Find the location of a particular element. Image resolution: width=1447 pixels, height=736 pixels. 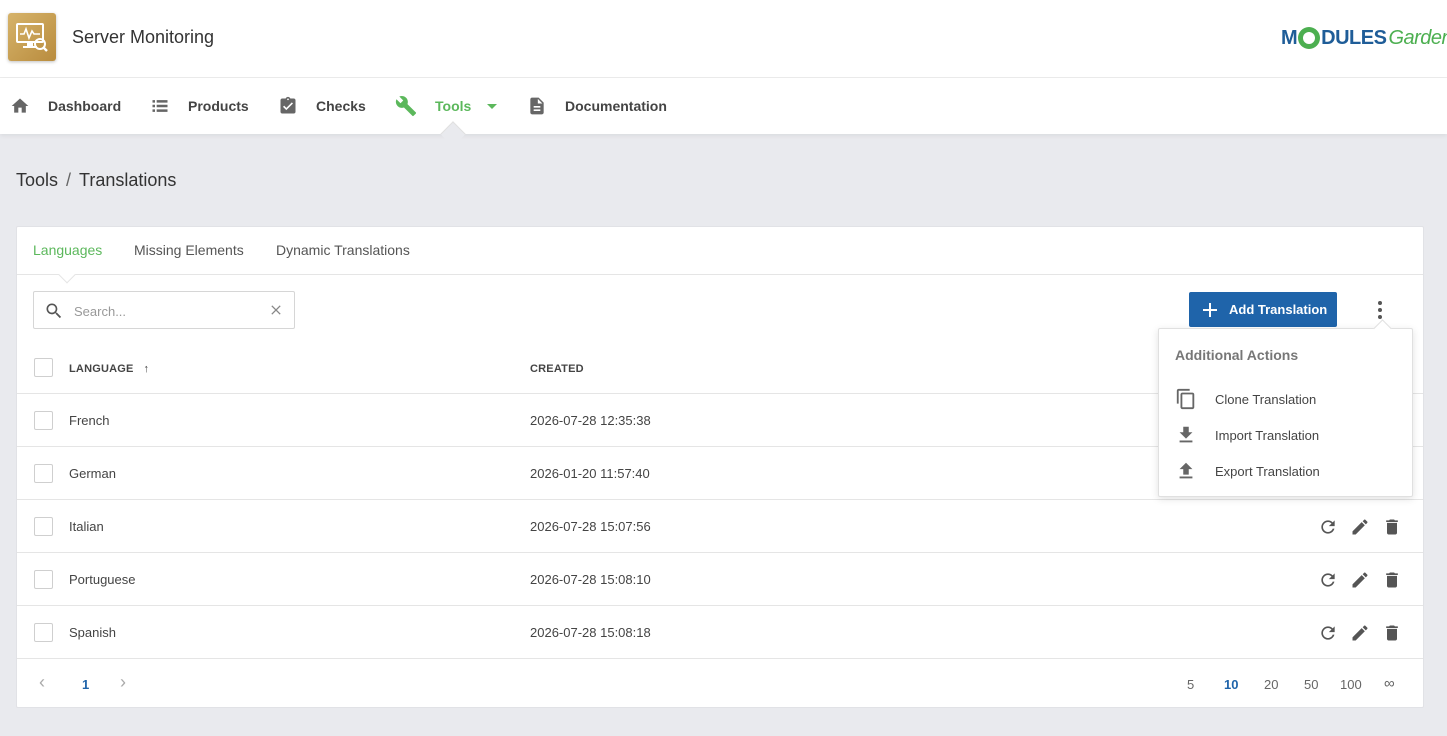

app-logo-icon is located at coordinates (32, 37).